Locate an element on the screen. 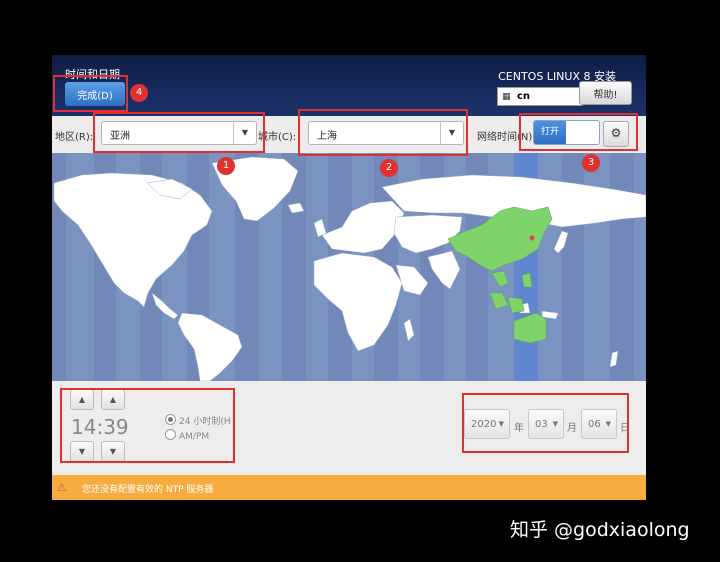 The width and height of the screenshot is (720, 562). annotation-box-time is located at coordinates (147, 425).